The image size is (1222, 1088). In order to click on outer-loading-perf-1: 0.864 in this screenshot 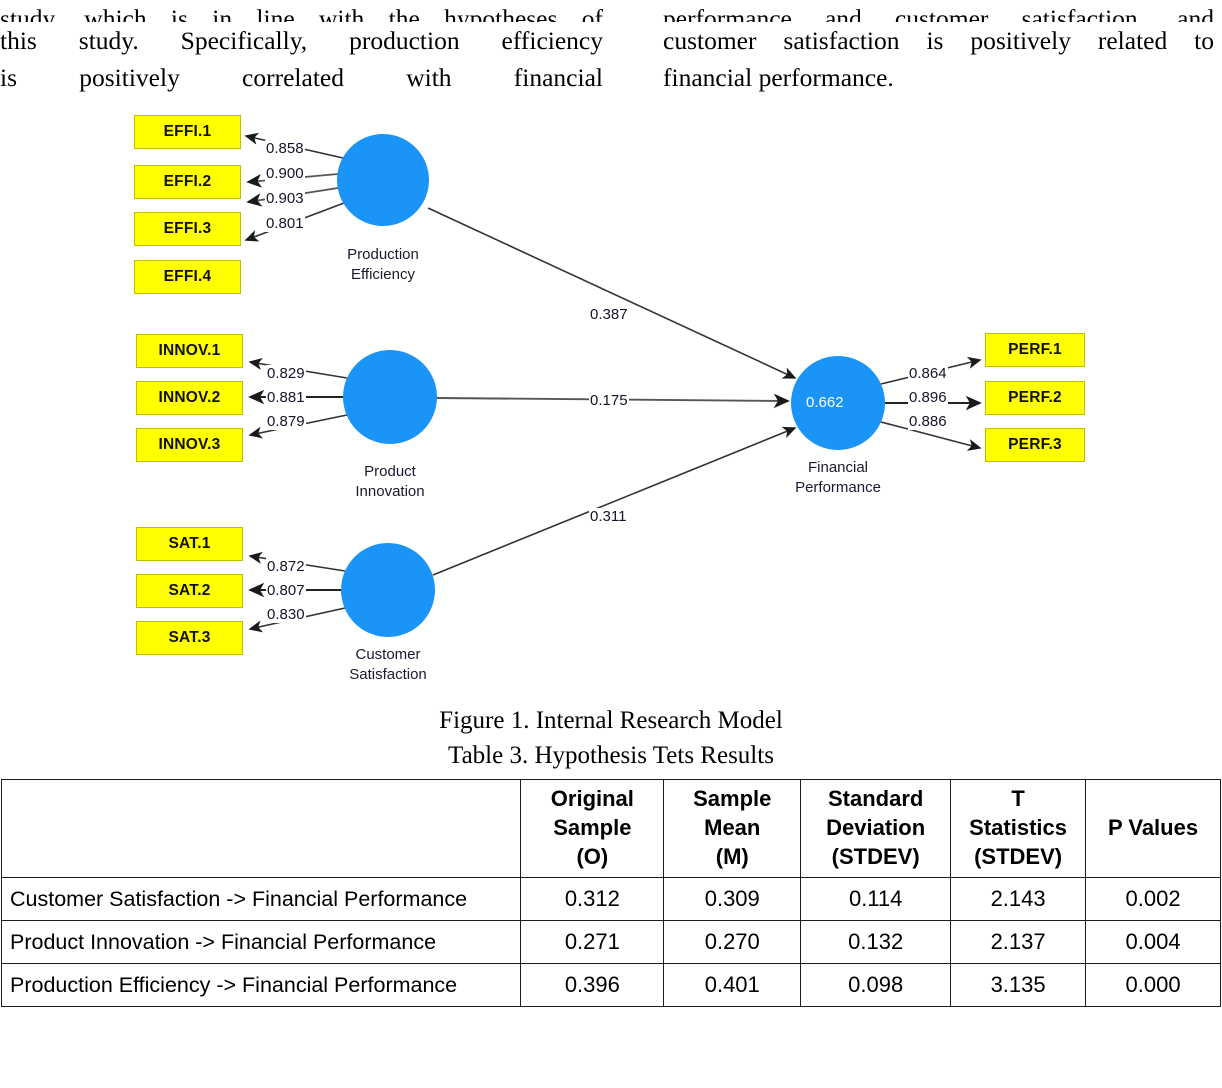, I will do `click(928, 373)`.